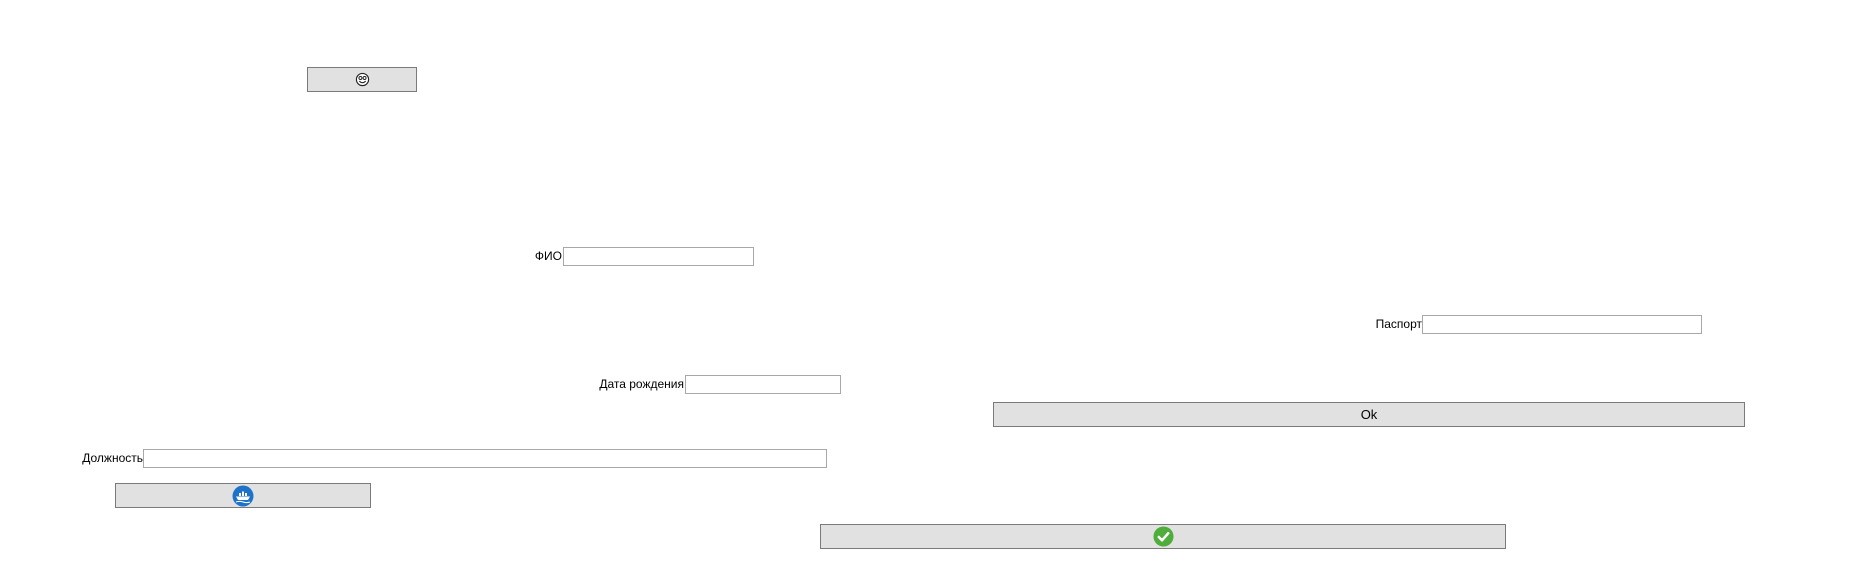 This screenshot has width=1865, height=567. What do you see at coordinates (763, 384) in the screenshot?
I see `birth-date-field` at bounding box center [763, 384].